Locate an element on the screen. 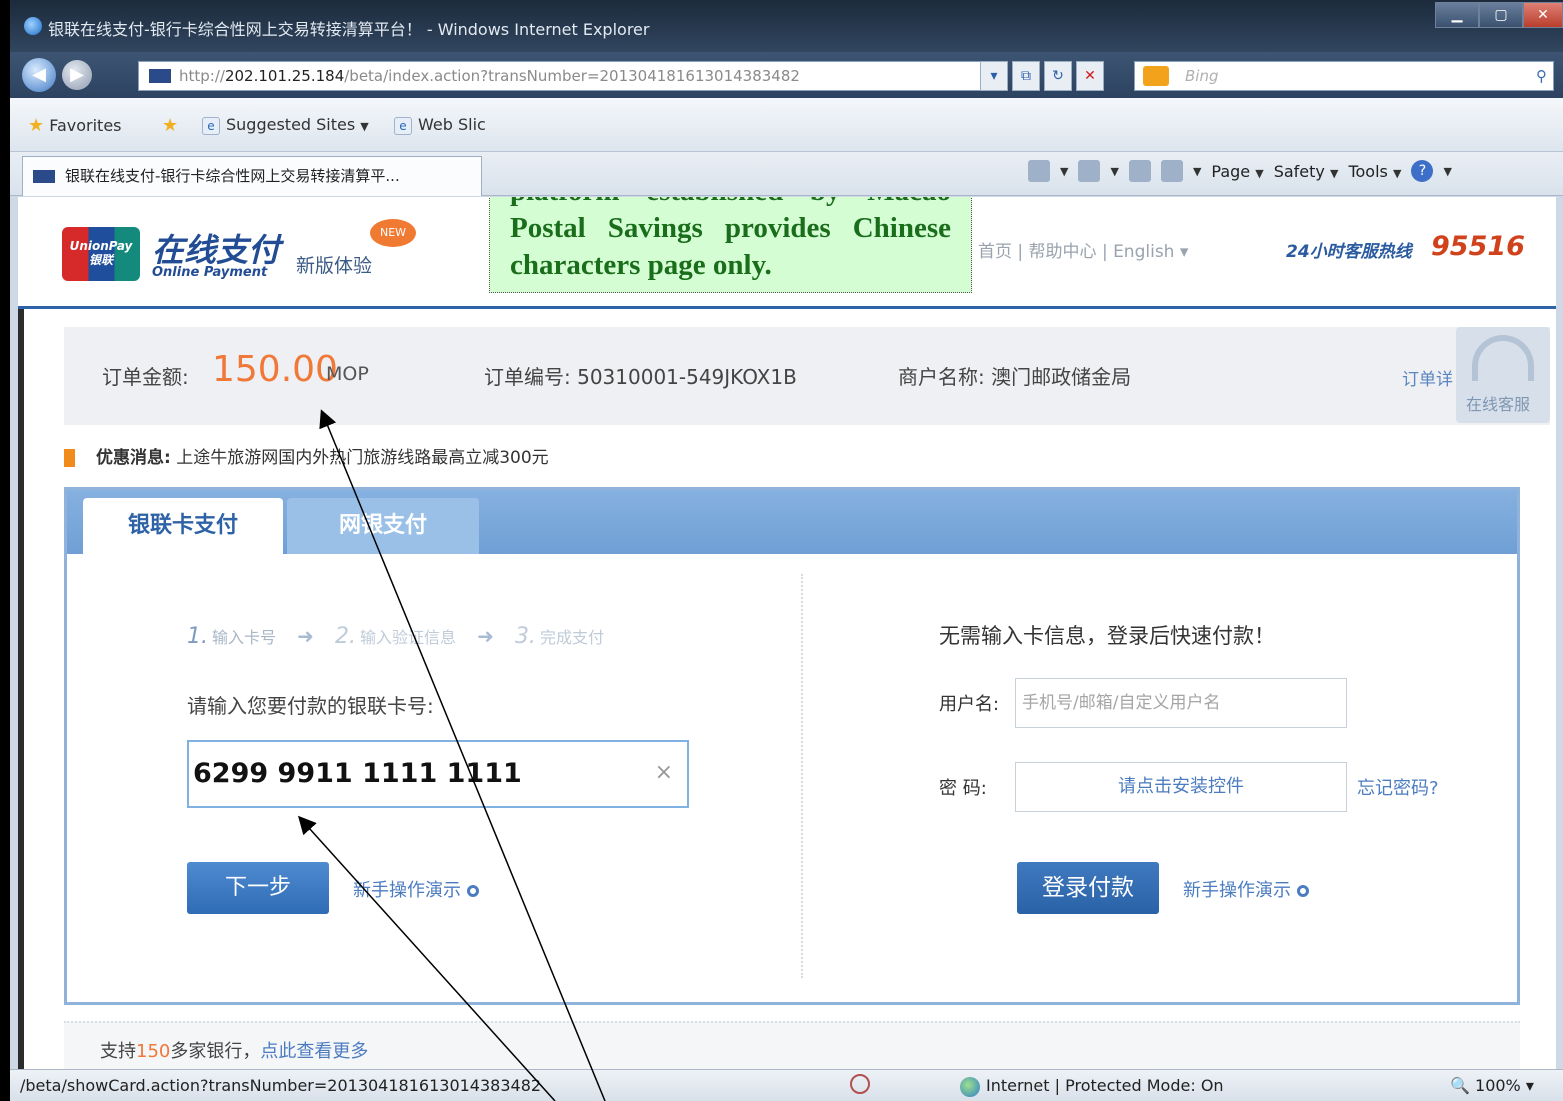  currency: MOP is located at coordinates (347, 374).